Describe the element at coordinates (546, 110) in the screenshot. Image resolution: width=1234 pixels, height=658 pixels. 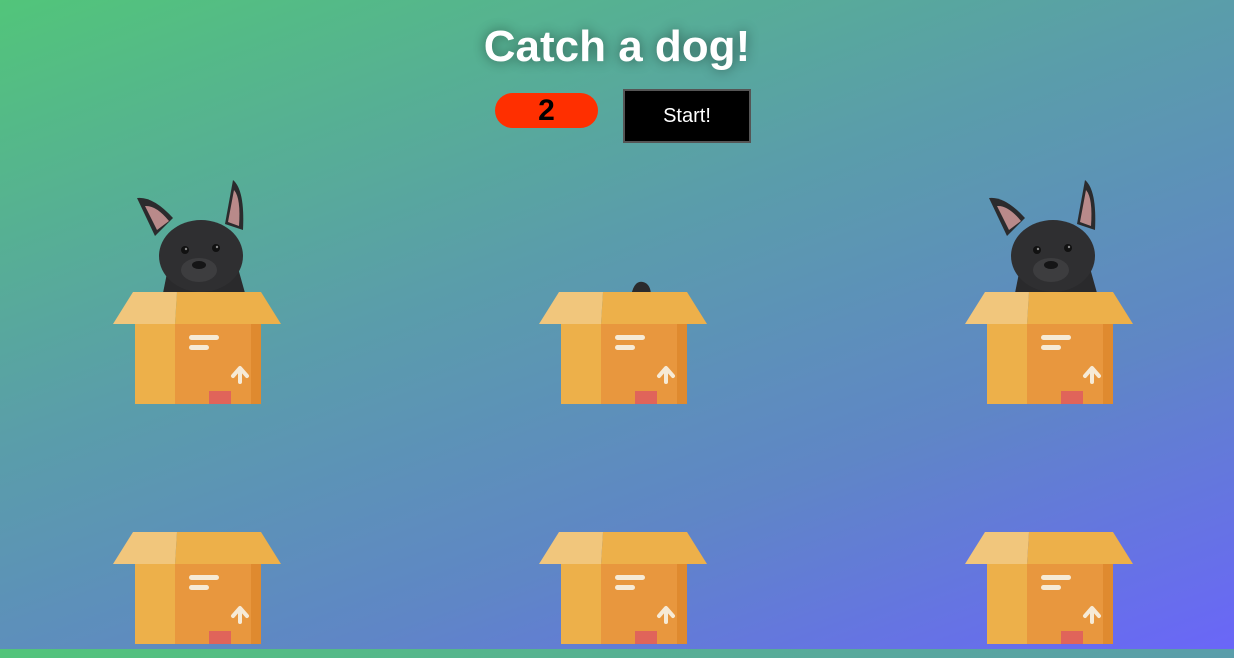
I see `score-badge: 2` at that location.